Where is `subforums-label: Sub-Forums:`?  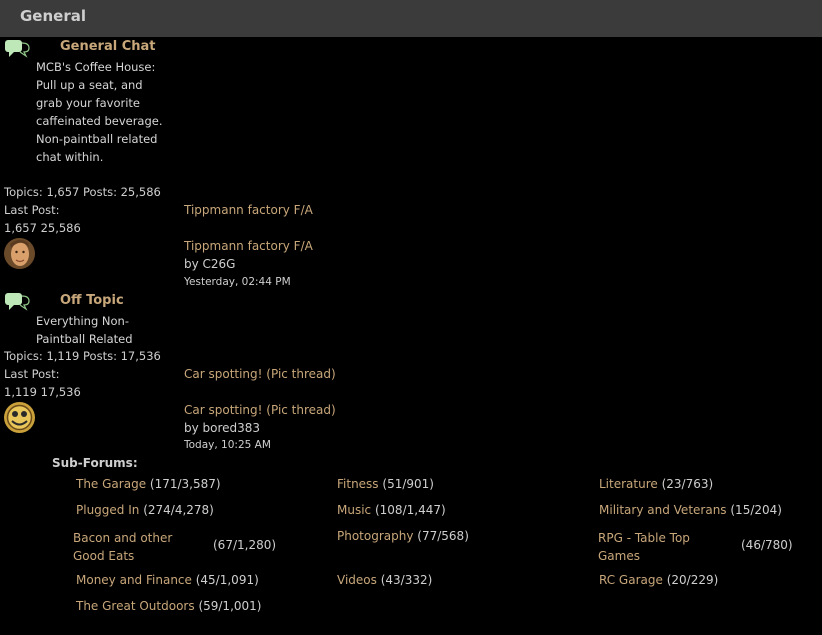 subforums-label: Sub-Forums: is located at coordinates (95, 463).